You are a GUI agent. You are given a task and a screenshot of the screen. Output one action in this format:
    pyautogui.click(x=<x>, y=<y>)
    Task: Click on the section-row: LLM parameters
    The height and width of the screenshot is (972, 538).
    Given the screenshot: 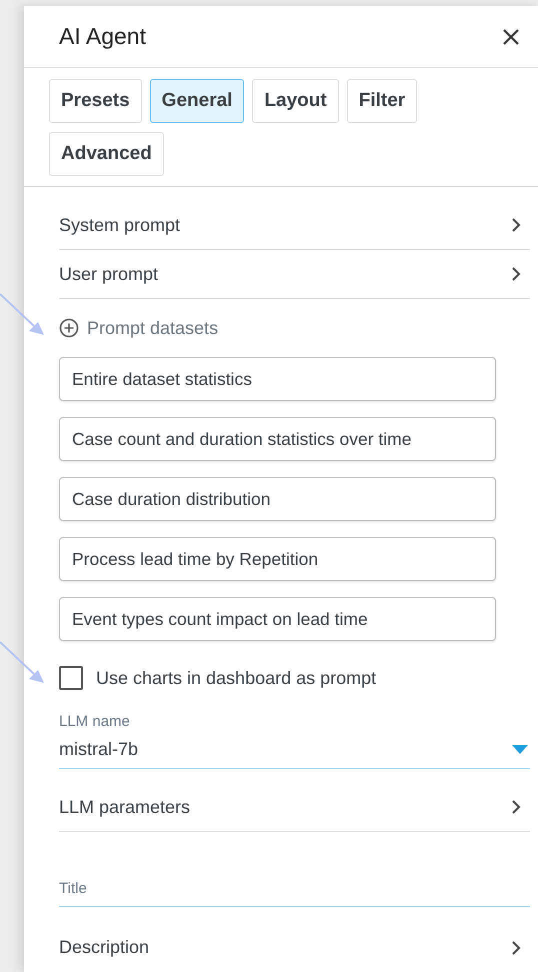 What is the action you would take?
    pyautogui.click(x=294, y=807)
    